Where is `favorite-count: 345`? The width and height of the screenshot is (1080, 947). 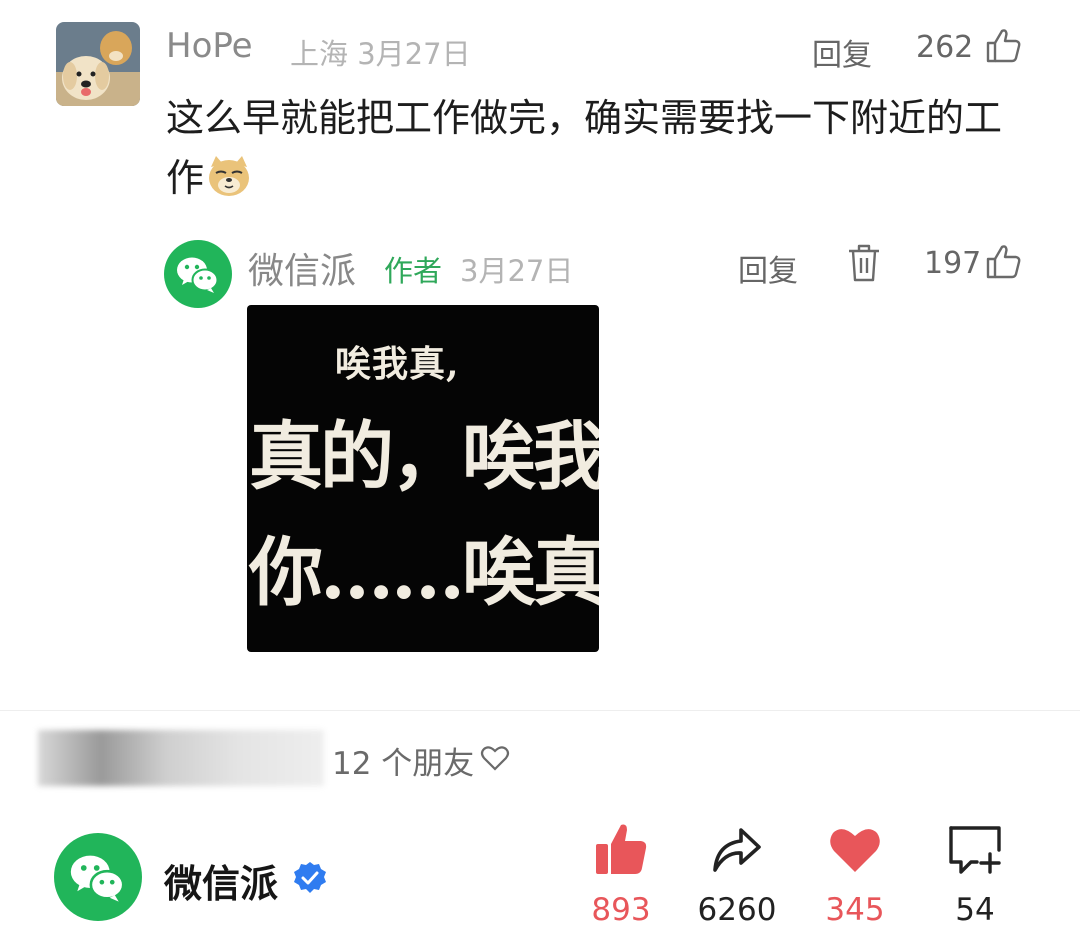 favorite-count: 345 is located at coordinates (855, 910).